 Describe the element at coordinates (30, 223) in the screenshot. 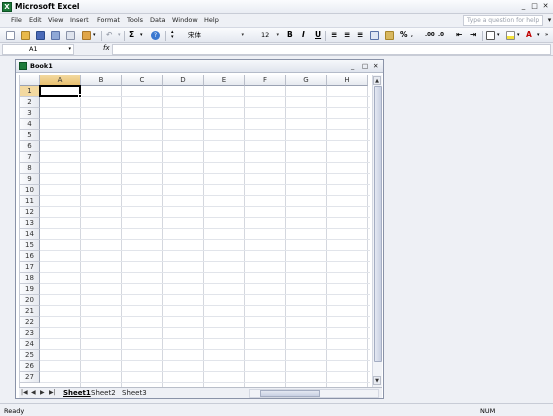

I see `row-header: 13` at that location.